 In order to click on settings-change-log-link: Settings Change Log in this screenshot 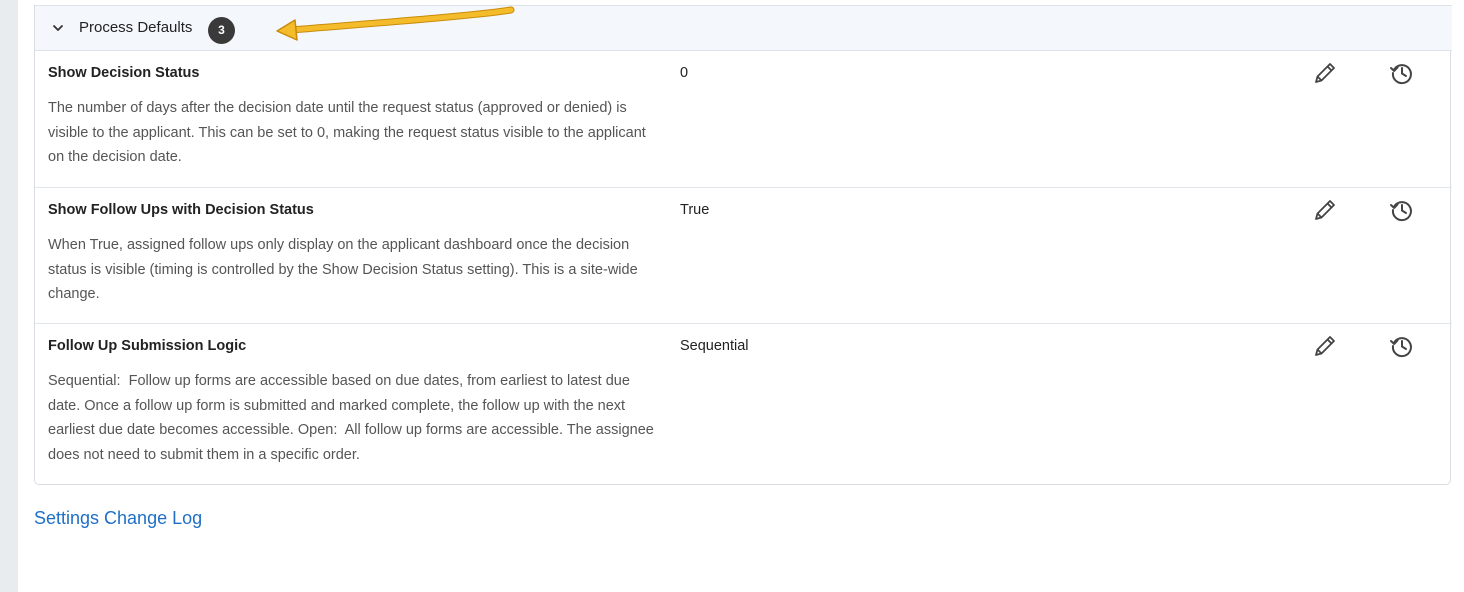, I will do `click(118, 518)`.